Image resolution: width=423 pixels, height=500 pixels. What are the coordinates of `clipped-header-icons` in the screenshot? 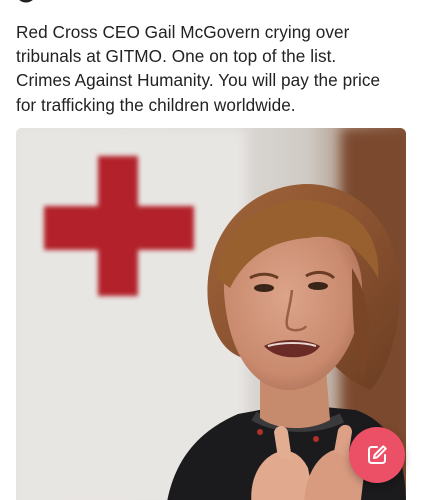 It's located at (26, 1).